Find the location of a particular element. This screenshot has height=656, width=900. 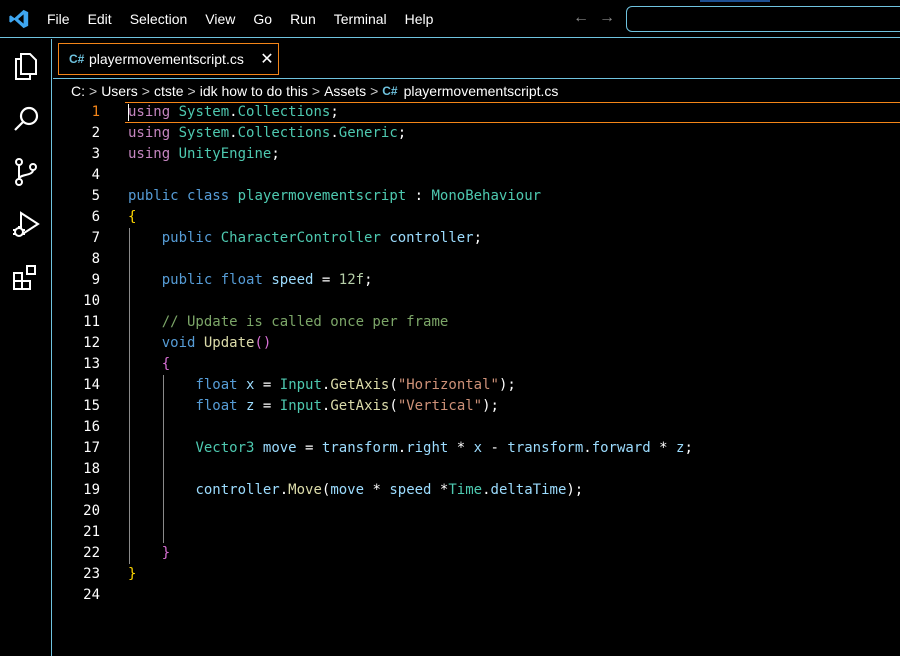

vscode-logo-icon is located at coordinates (19, 19).